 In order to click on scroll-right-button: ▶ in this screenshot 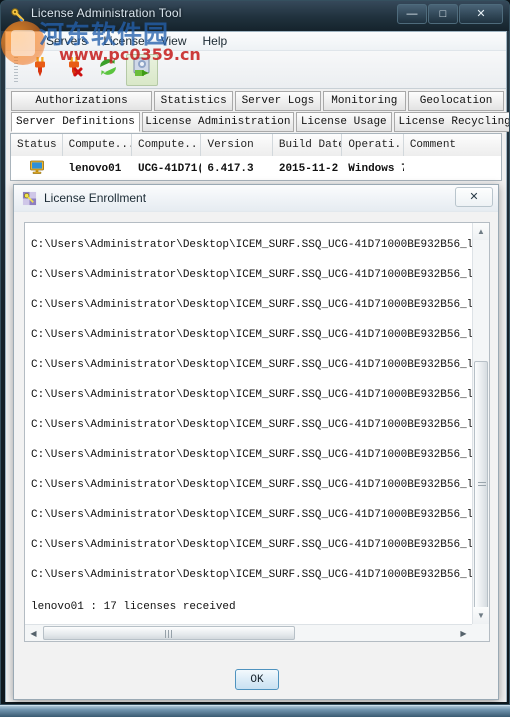, I will do `click(463, 633)`.